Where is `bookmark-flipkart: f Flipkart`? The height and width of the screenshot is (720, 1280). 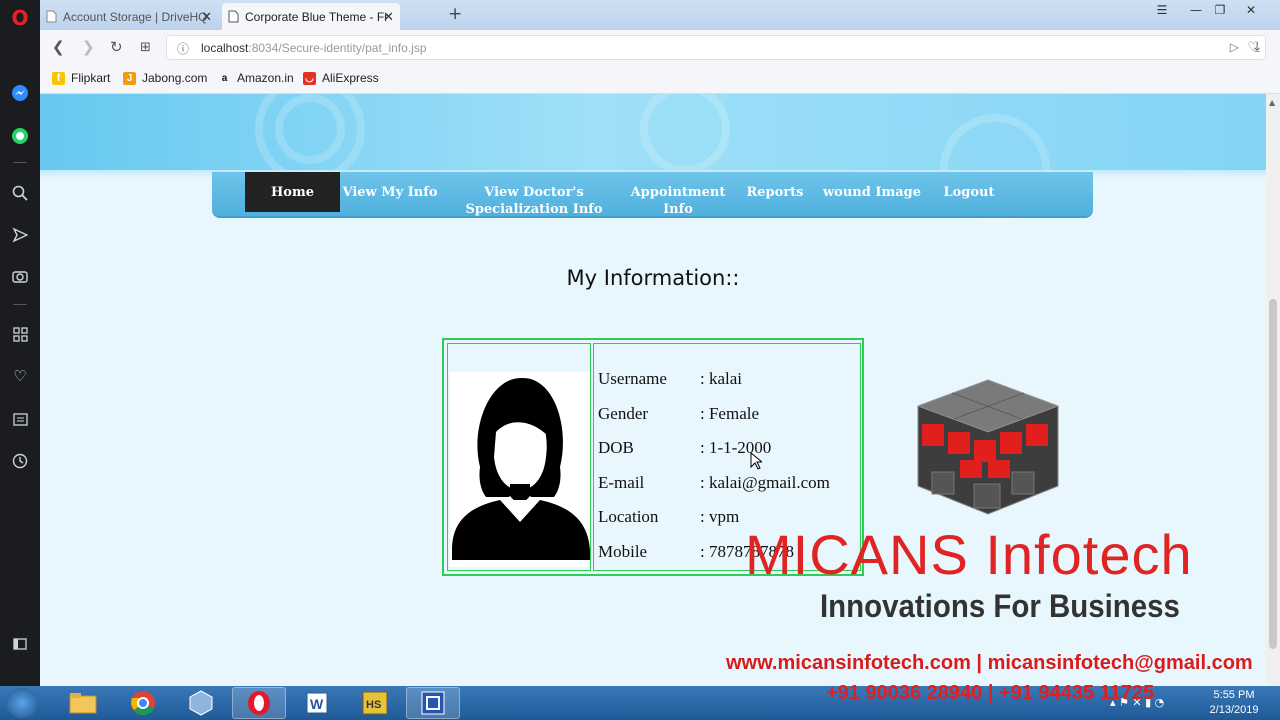 bookmark-flipkart: f Flipkart is located at coordinates (81, 78).